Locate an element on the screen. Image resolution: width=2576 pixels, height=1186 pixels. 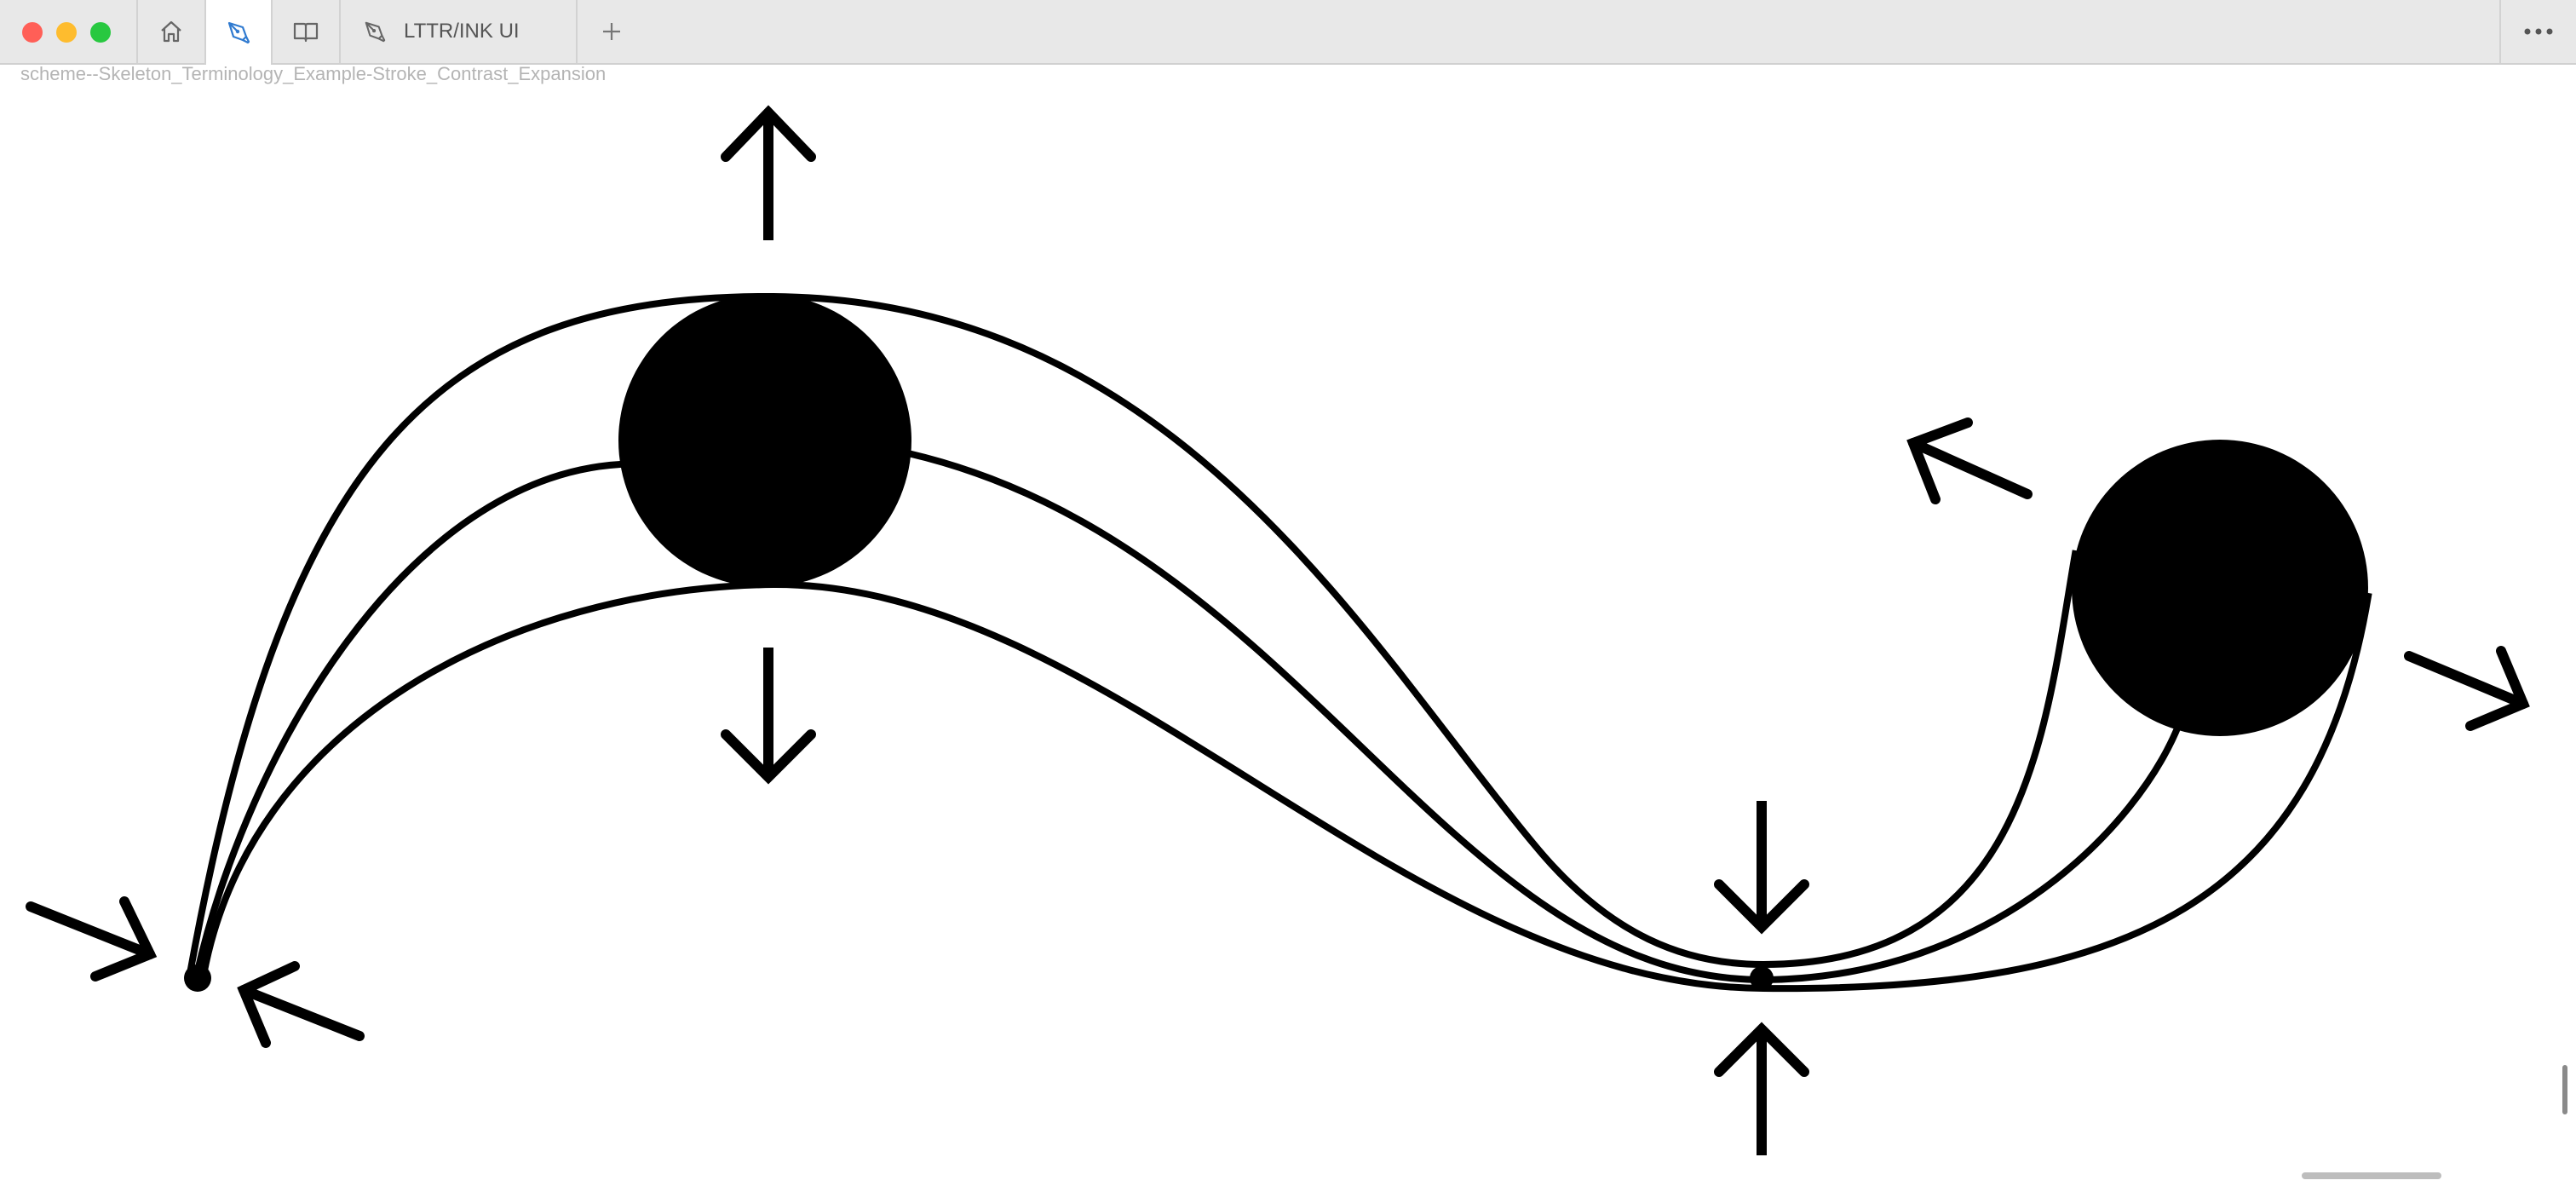
arrow-in-start-left is located at coordinates (92, 939).